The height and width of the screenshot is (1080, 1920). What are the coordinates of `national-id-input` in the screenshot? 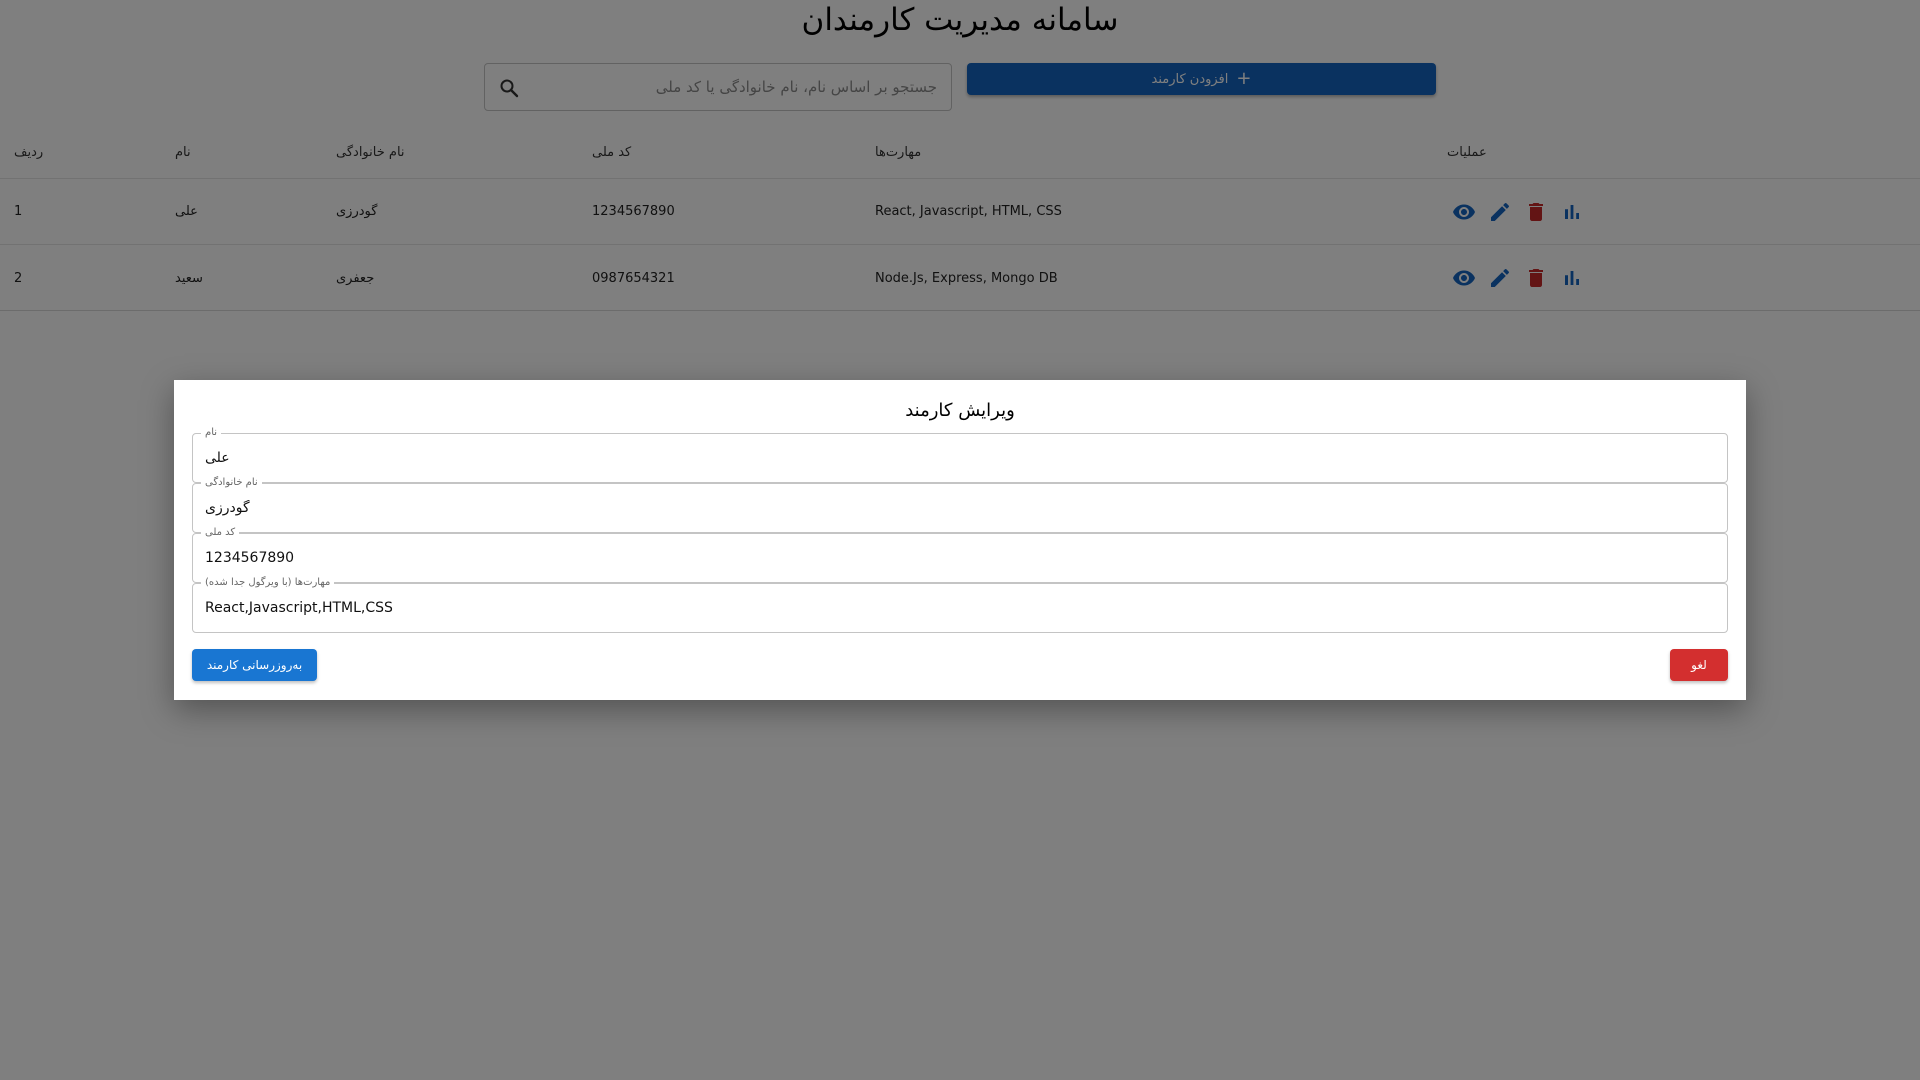 It's located at (960, 558).